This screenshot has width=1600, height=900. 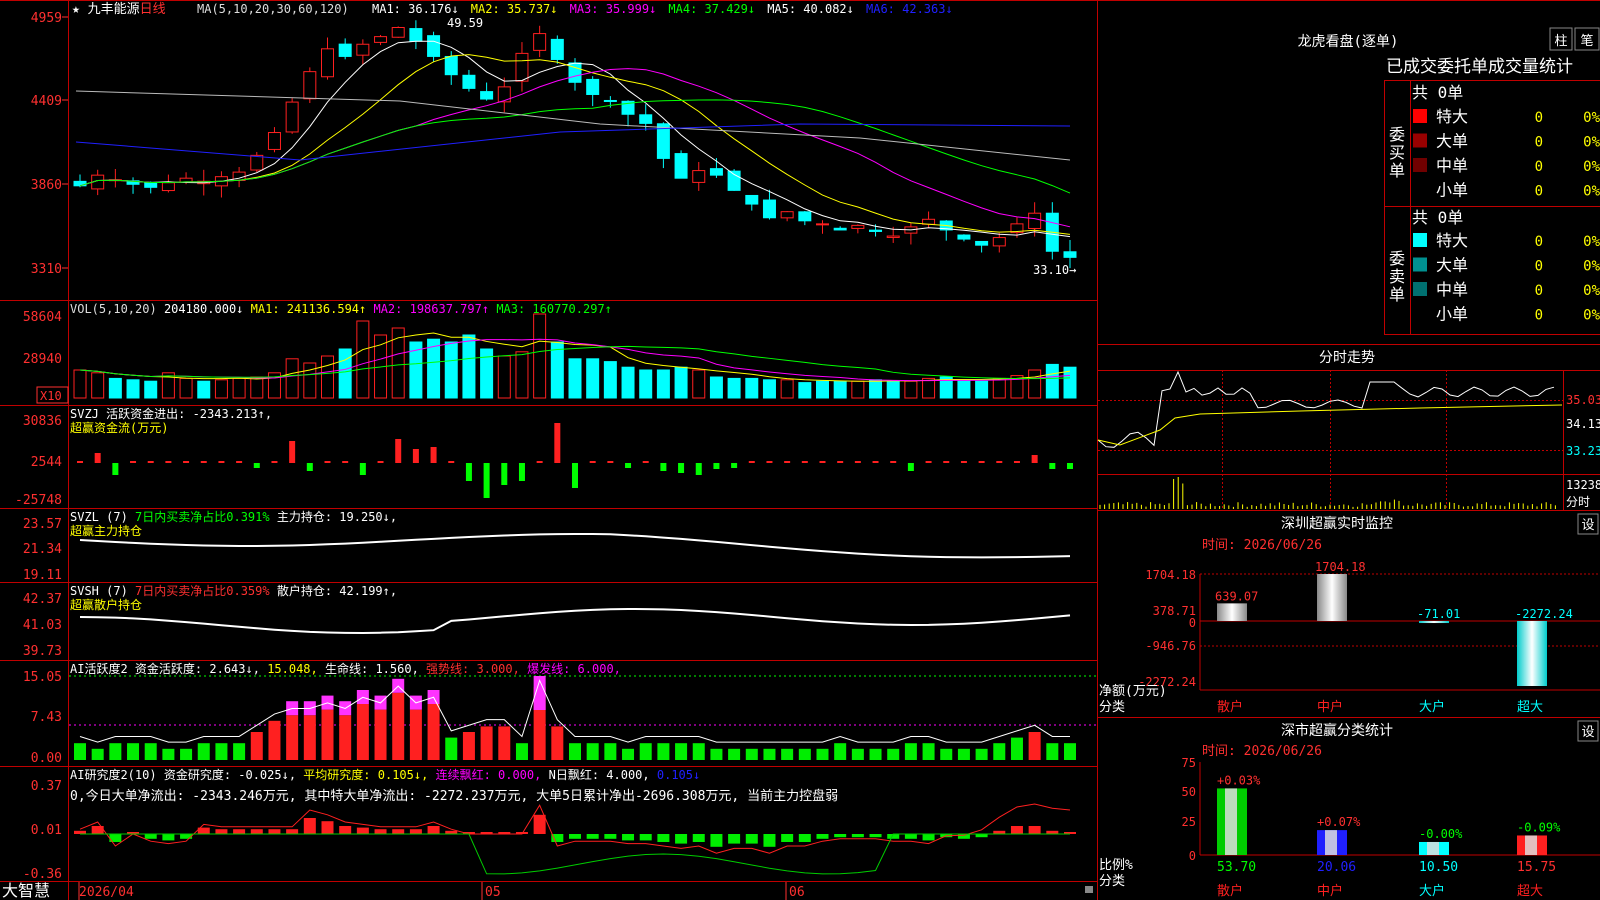 I want to click on ai-research-y-tick: 0.01, so click(x=46, y=830).